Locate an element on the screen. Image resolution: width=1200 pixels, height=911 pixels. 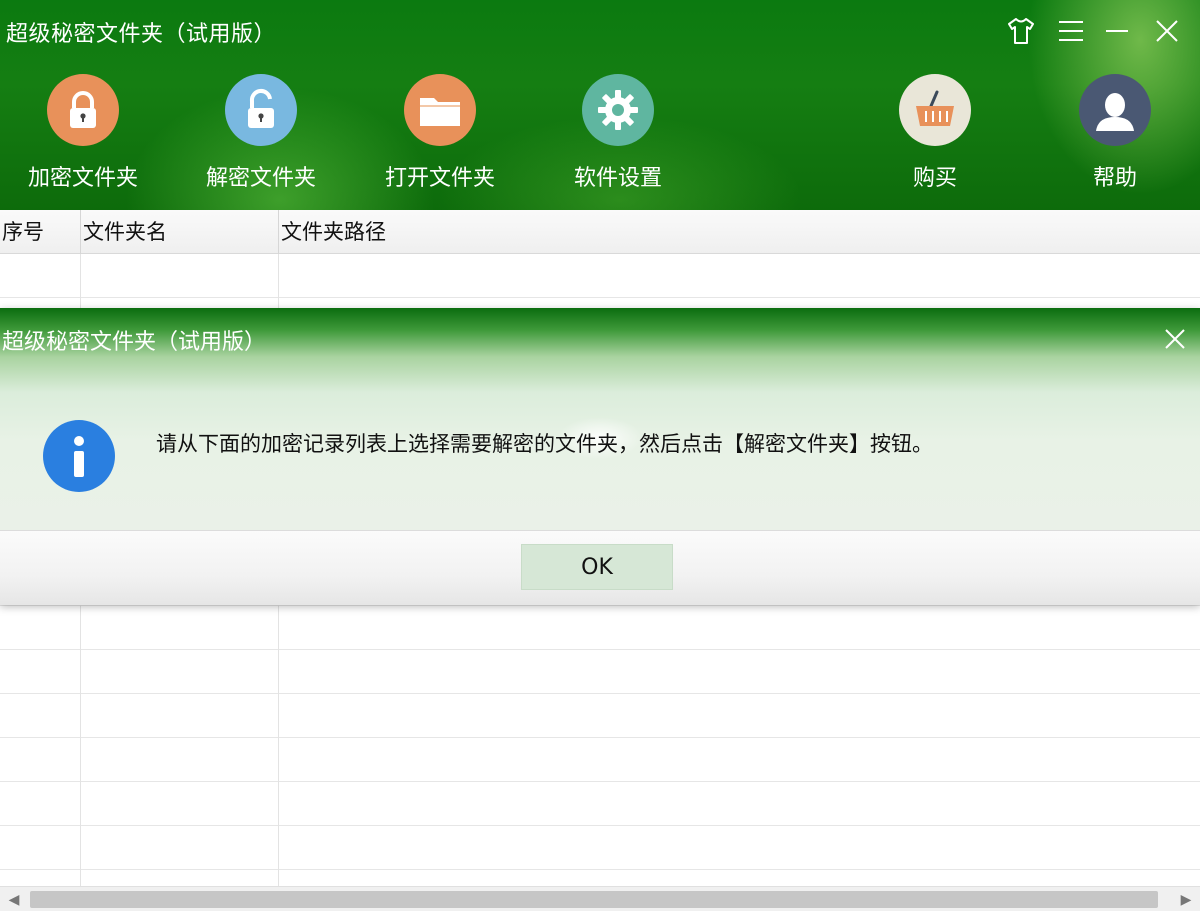
ok-button: OK is located at coordinates (597, 567).